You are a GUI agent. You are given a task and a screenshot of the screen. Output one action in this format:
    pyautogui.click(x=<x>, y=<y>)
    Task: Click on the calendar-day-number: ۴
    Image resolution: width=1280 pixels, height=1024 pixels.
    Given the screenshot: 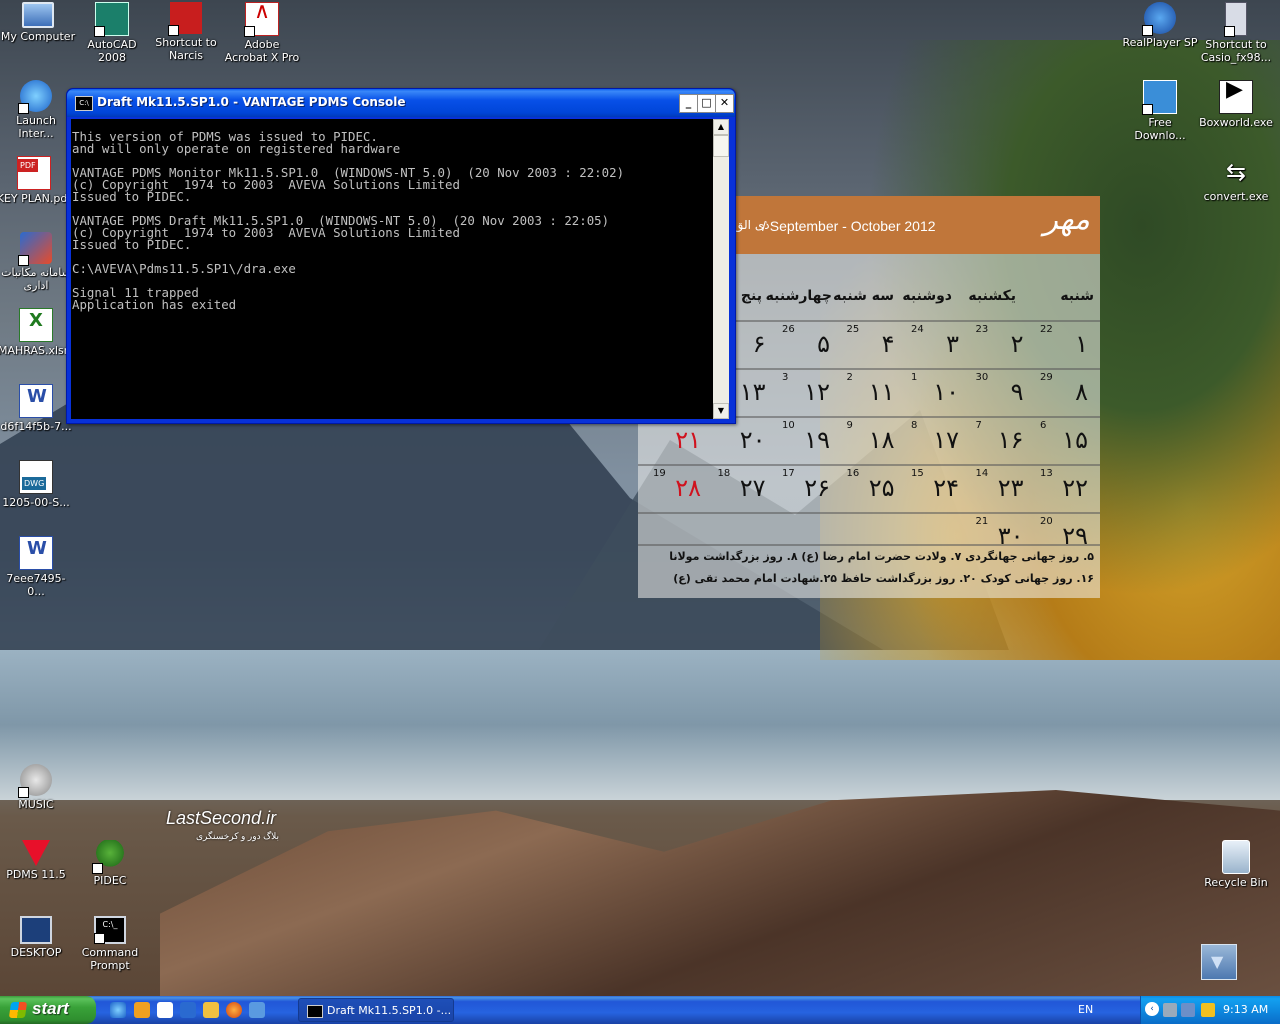 What is the action you would take?
    pyautogui.click(x=888, y=344)
    